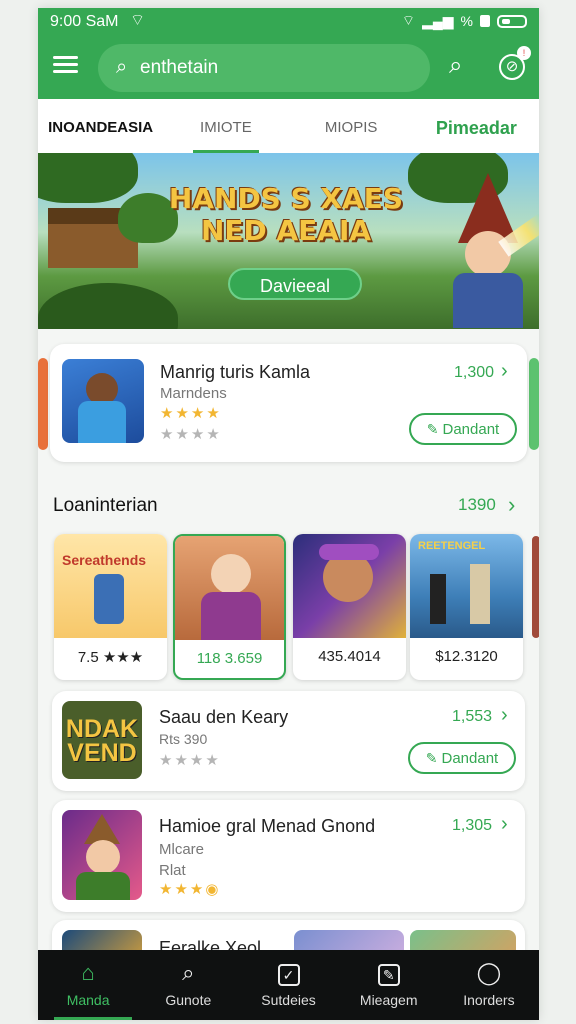  What do you see at coordinates (110, 657) in the screenshot?
I see `game-price: 7.5 ★★★` at bounding box center [110, 657].